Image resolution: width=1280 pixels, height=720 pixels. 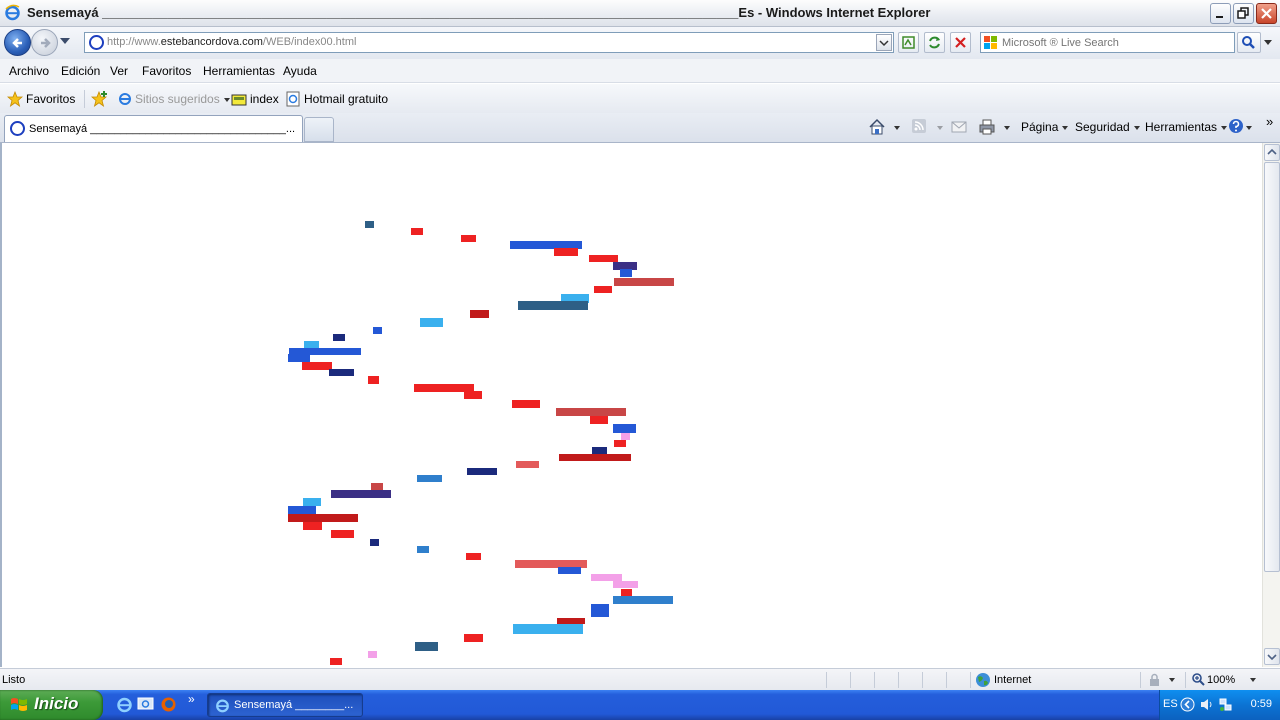 What do you see at coordinates (1170, 680) in the screenshot?
I see `protected-mode-dropdown` at bounding box center [1170, 680].